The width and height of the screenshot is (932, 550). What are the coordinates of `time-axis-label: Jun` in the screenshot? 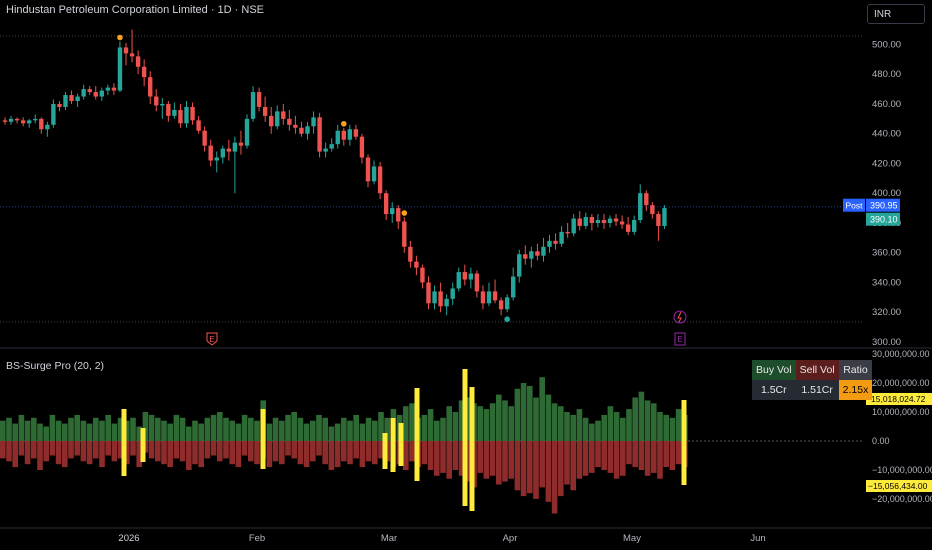 It's located at (757, 538).